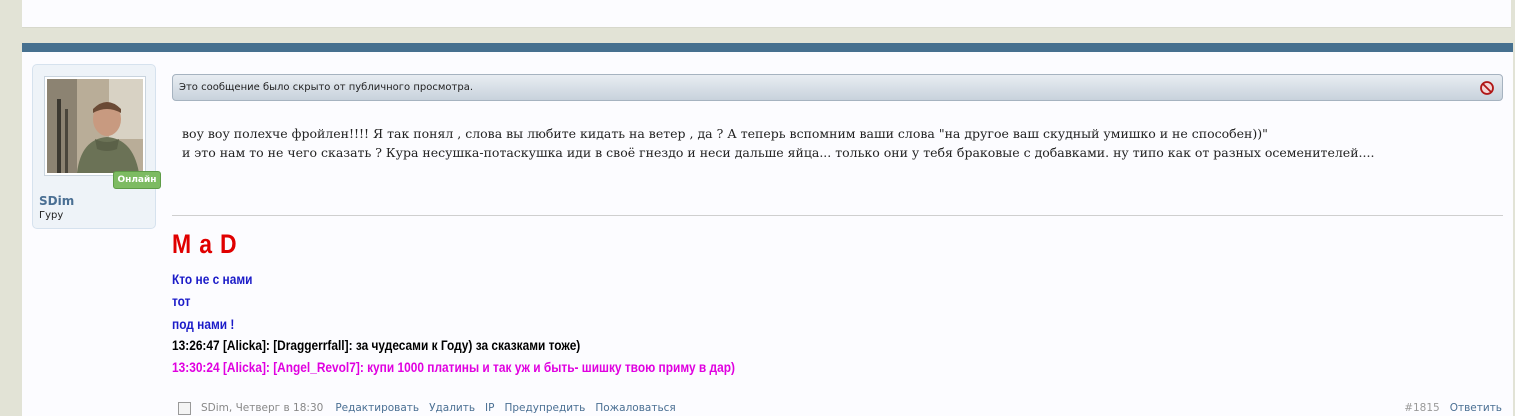 The width and height of the screenshot is (1515, 416). What do you see at coordinates (56, 201) in the screenshot?
I see `username-link: SDim` at bounding box center [56, 201].